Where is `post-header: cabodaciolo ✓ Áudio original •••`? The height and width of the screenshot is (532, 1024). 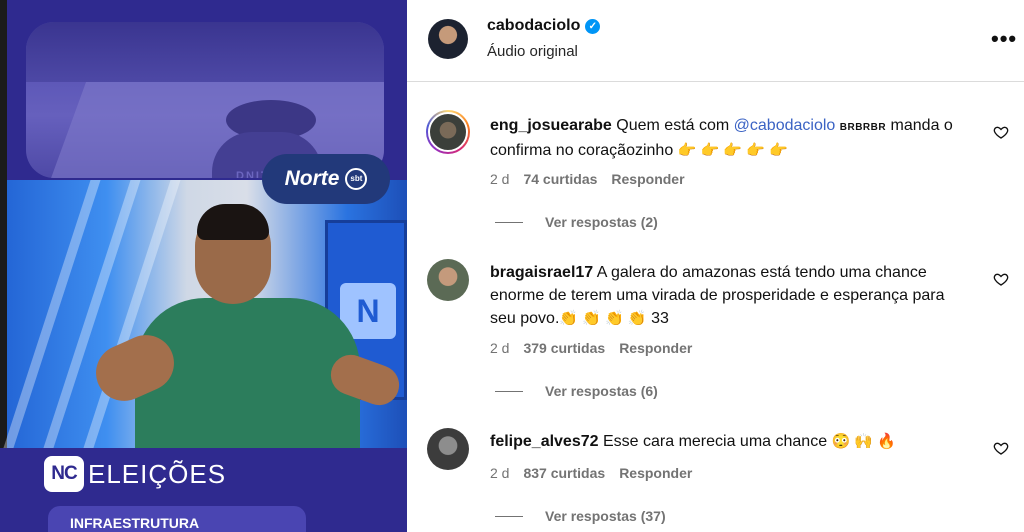
post-header: cabodaciolo ✓ Áudio original ••• is located at coordinates (715, 41).